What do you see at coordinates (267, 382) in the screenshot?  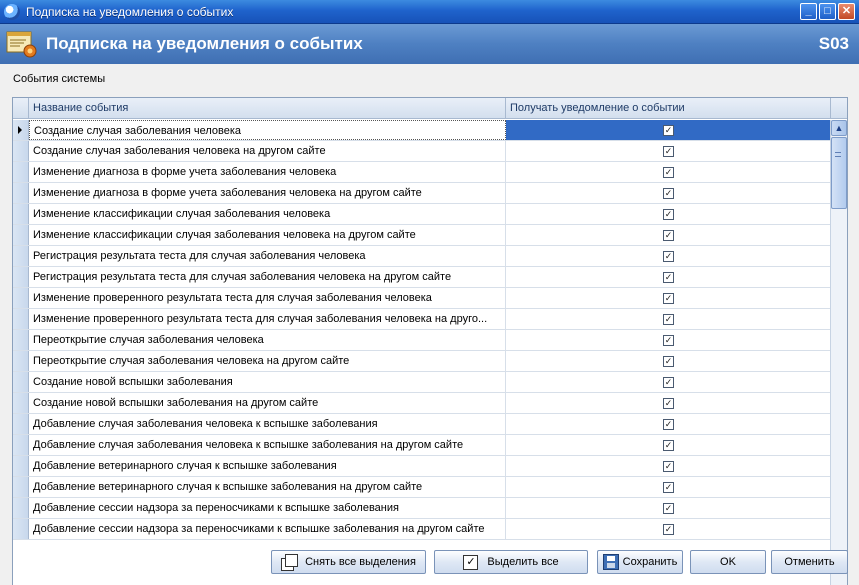 I see `event-name-cell: Создание новой вспышки заболевания` at bounding box center [267, 382].